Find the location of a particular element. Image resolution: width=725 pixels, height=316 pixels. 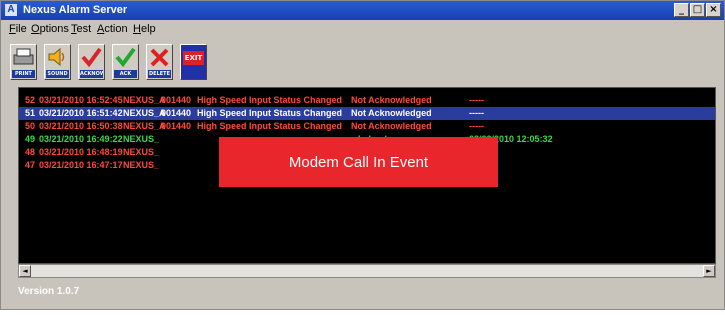

modem-call-in-callout: Modem Call In Event is located at coordinates (358, 162).